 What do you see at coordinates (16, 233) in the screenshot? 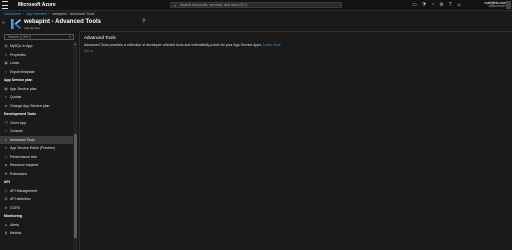
I see `sidebar-item-label: Metrics` at bounding box center [16, 233].